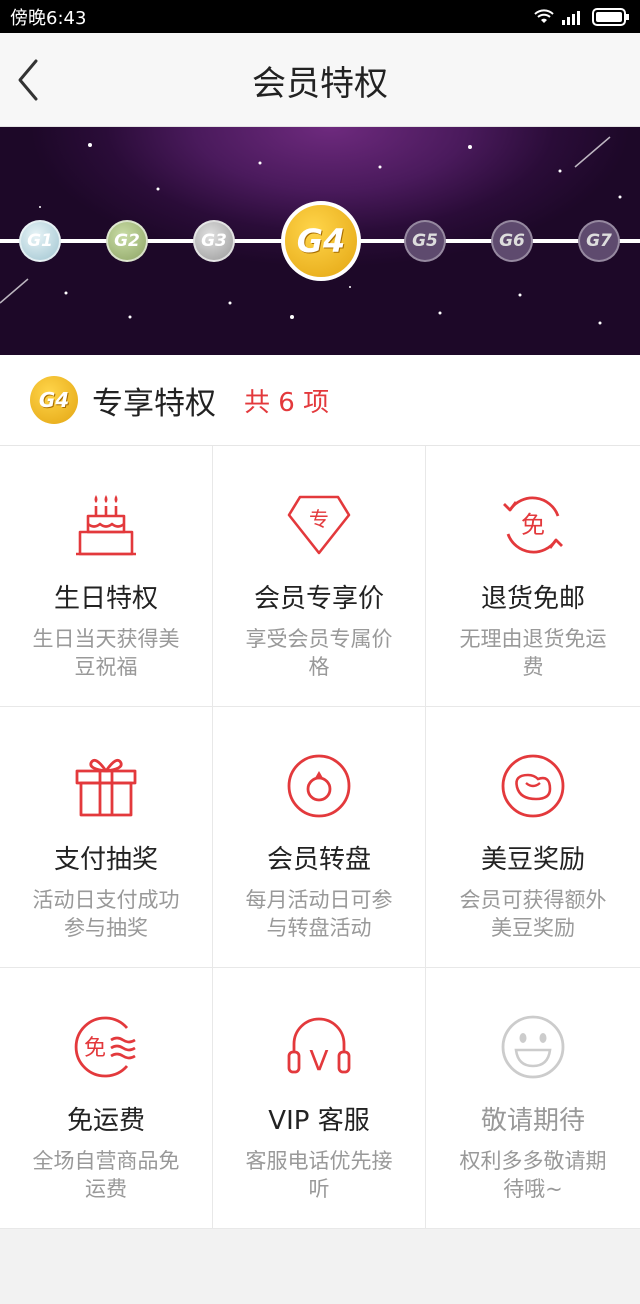  Describe the element at coordinates (533, 1098) in the screenshot. I see `privilege-item-coming-soon: 敬请期待 权利多多敬请期待哦~` at that location.